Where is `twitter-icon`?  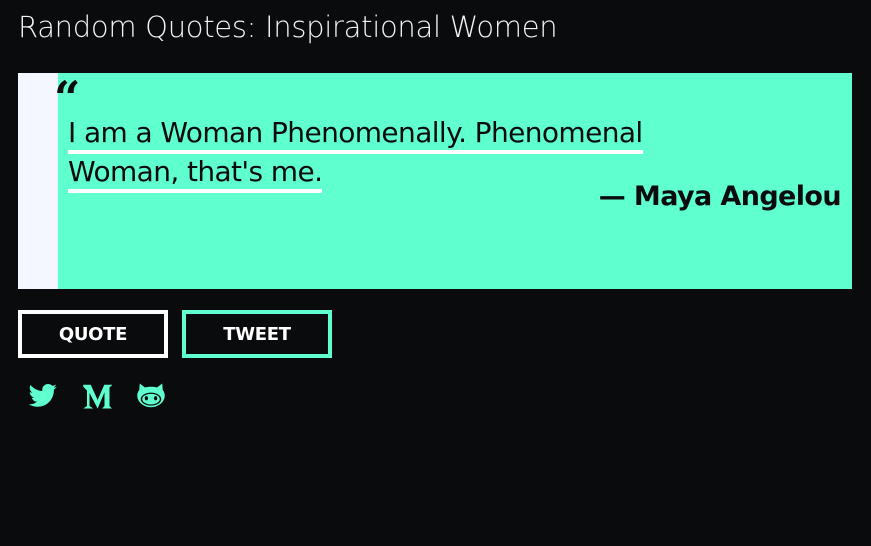 twitter-icon is located at coordinates (42, 395).